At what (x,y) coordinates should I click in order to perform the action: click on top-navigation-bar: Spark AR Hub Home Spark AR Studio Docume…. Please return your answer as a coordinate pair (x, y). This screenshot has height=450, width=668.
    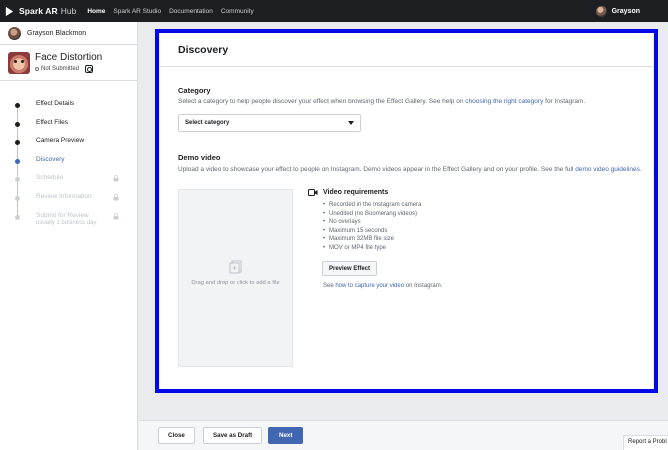
    Looking at the image, I should click on (334, 11).